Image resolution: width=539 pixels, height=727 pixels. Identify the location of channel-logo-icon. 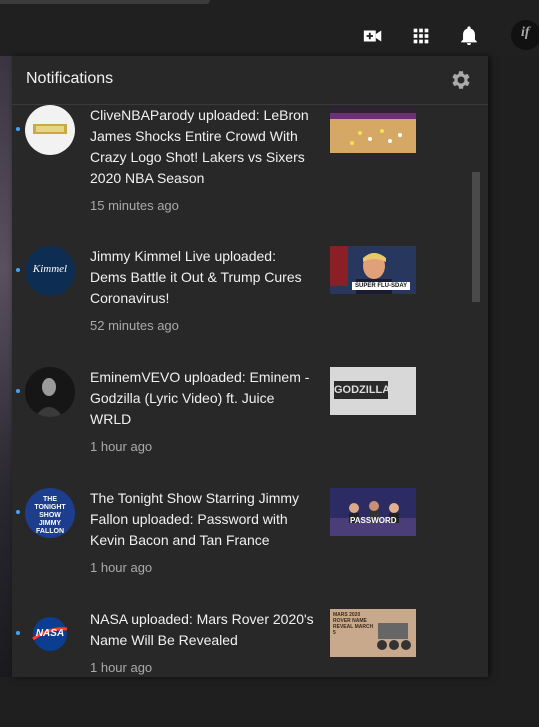
(50, 129).